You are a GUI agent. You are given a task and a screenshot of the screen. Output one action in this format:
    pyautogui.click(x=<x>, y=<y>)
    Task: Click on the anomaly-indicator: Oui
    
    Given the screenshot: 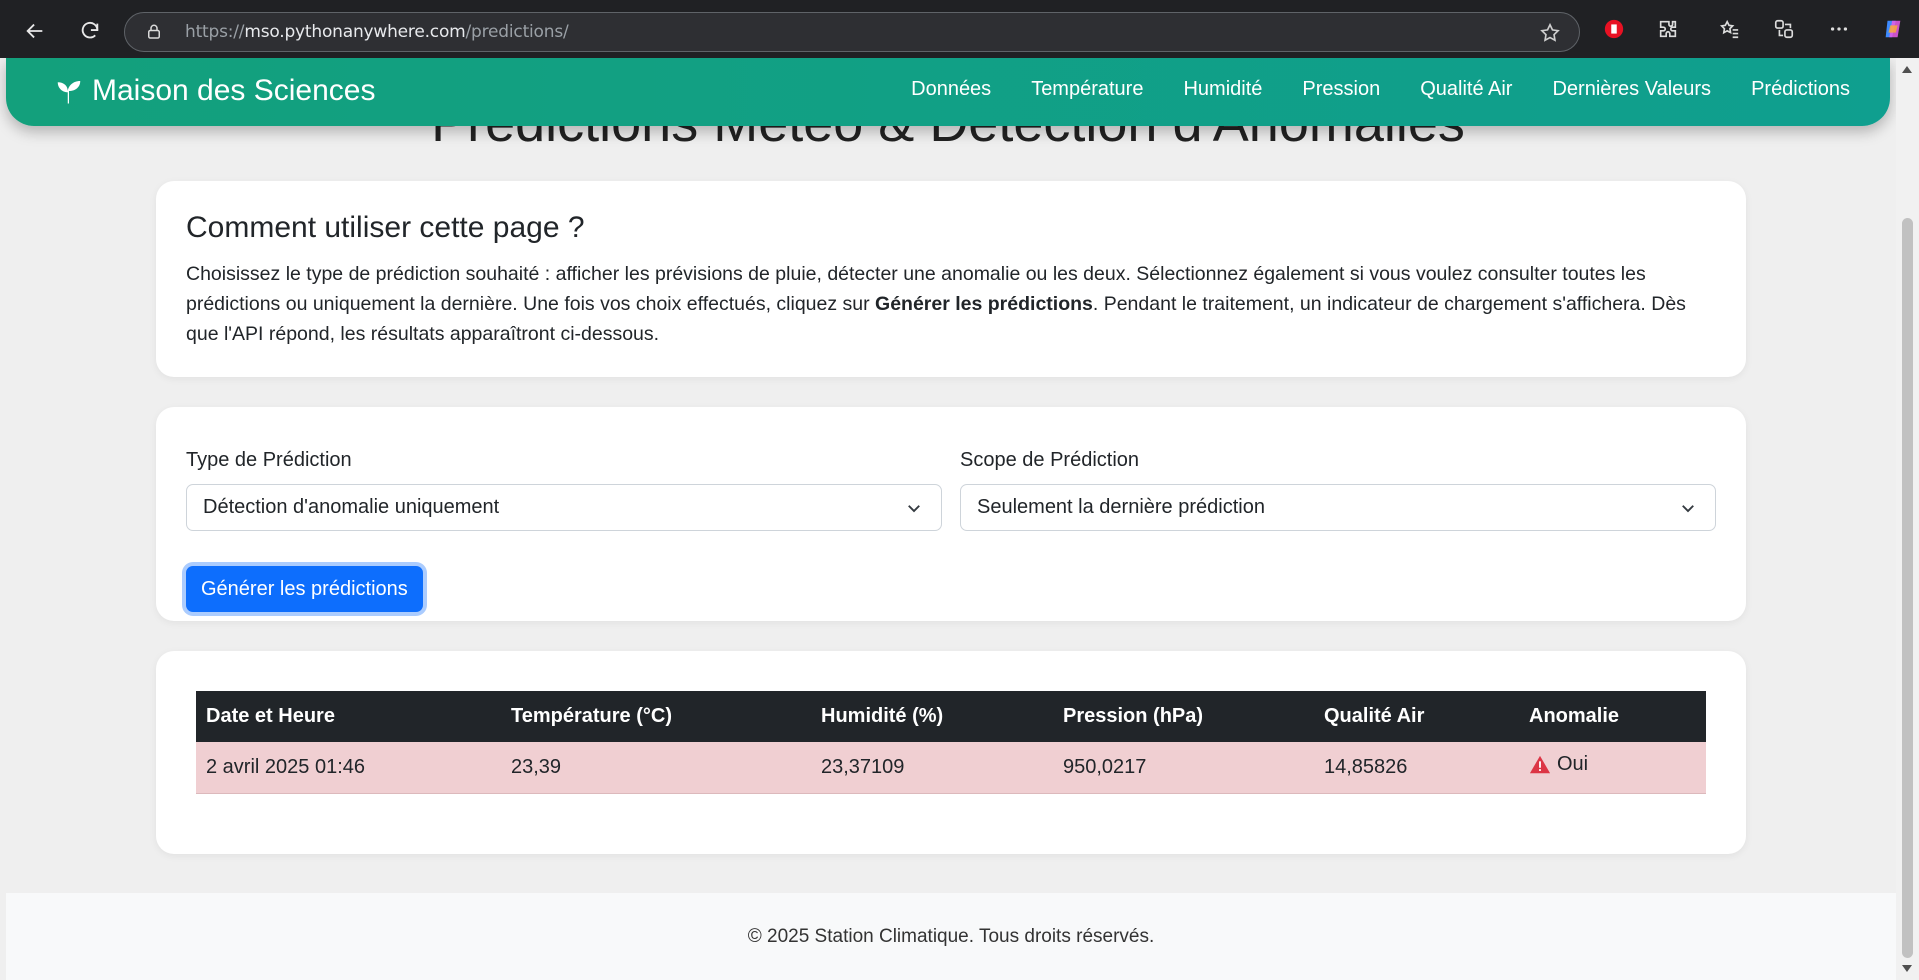 What is the action you would take?
    pyautogui.click(x=1558, y=764)
    